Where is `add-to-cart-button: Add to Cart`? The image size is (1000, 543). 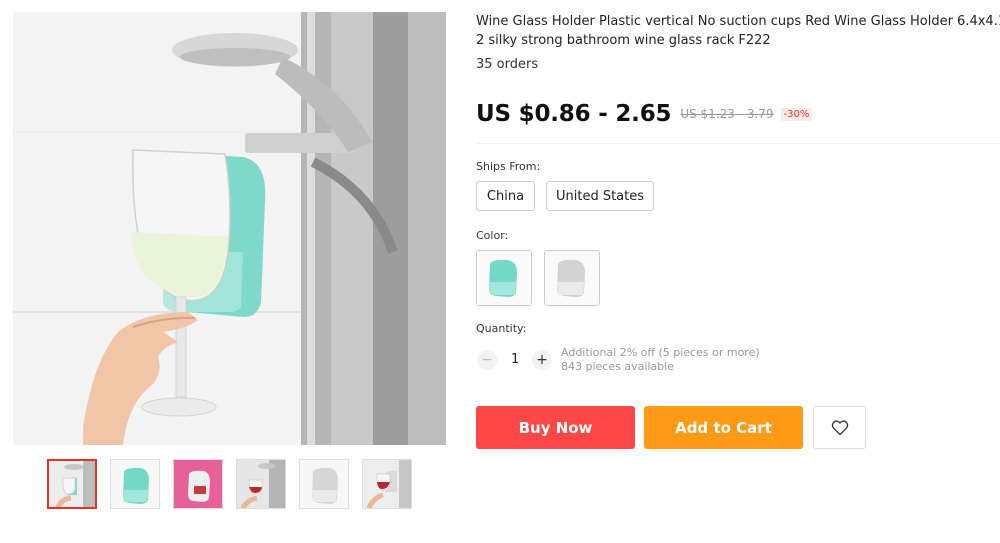 add-to-cart-button: Add to Cart is located at coordinates (723, 427).